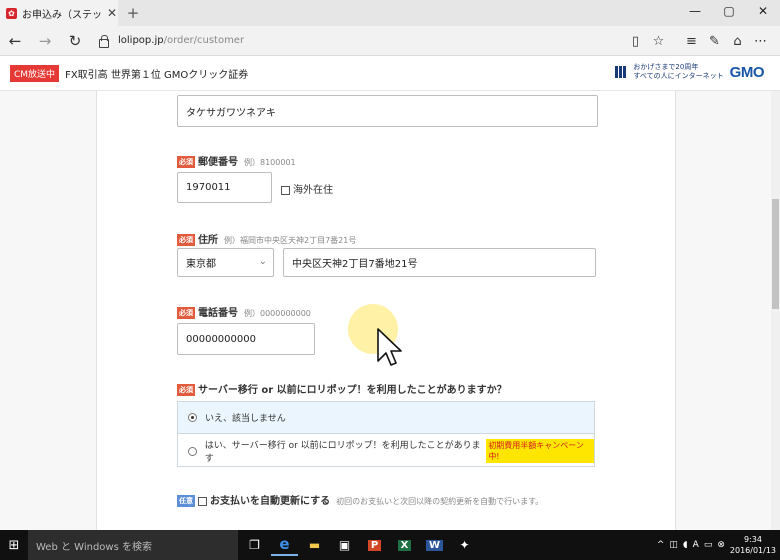 This screenshot has width=780, height=560. What do you see at coordinates (262, 261) in the screenshot?
I see `chevron-down-icon: ⌄` at bounding box center [262, 261].